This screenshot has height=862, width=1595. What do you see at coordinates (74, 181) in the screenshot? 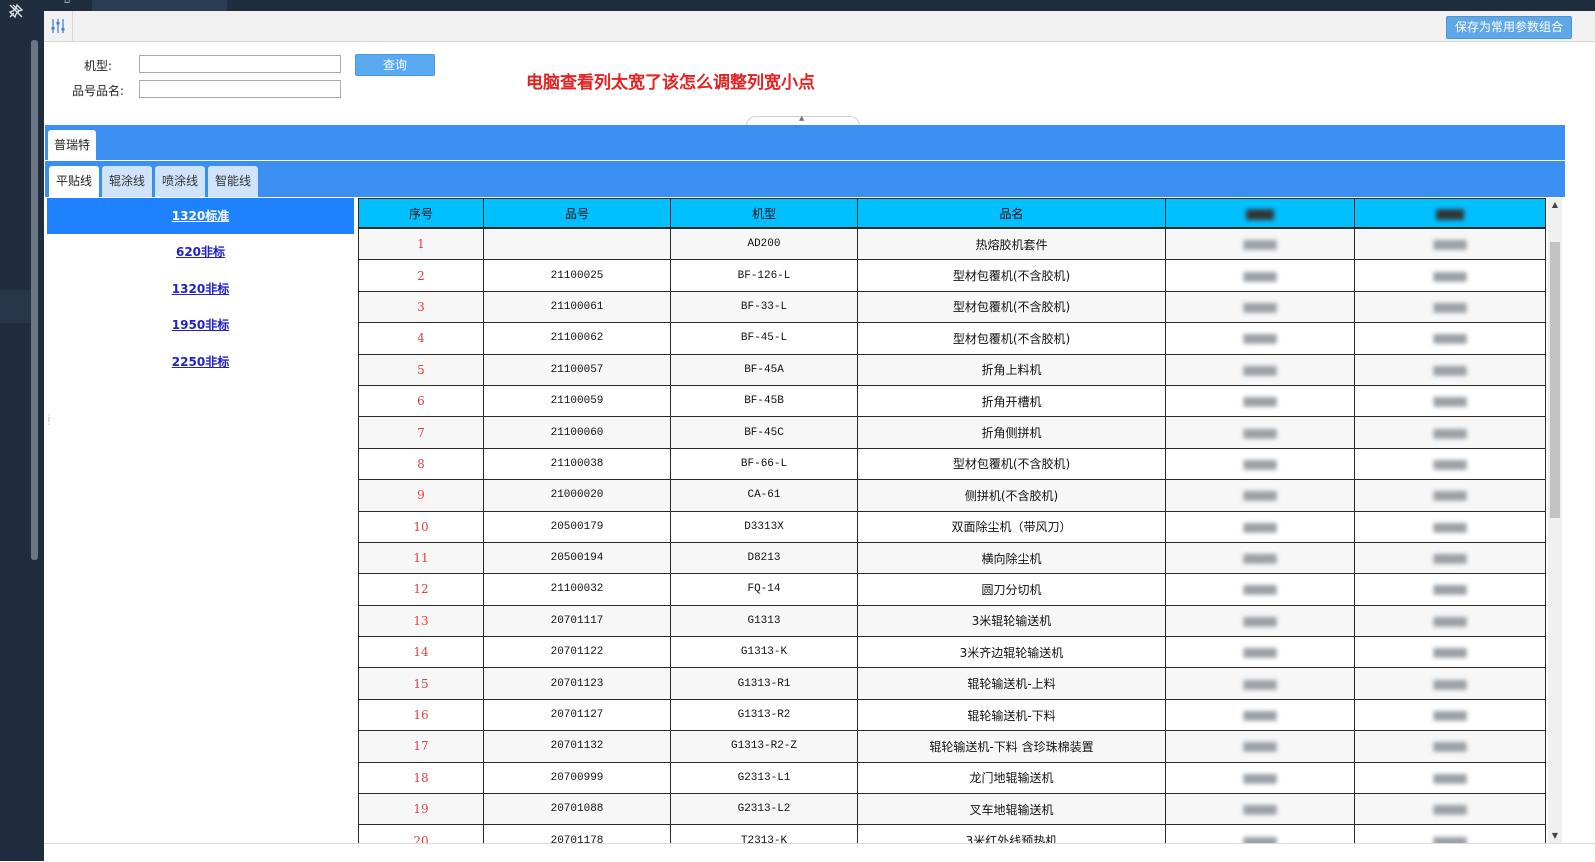
I see `tab-line-1: 平贴线` at bounding box center [74, 181].